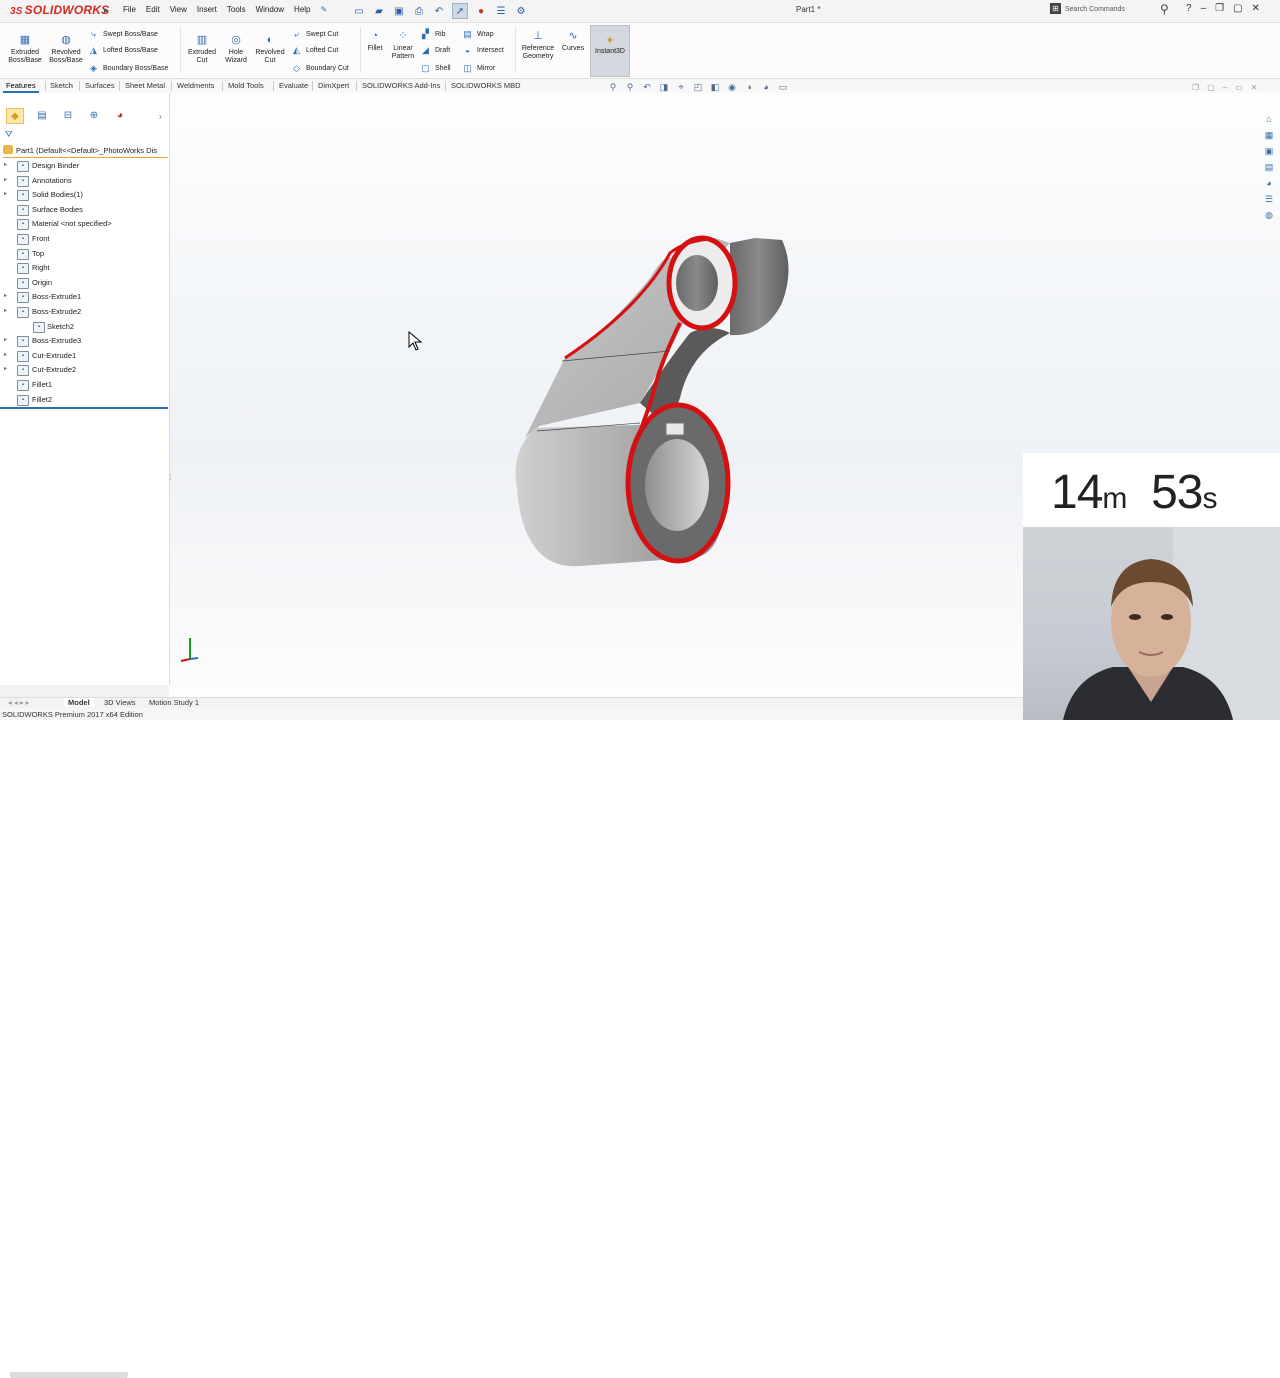  Describe the element at coordinates (698, 87) in the screenshot. I see `view-orientation-icon: ◰` at that location.